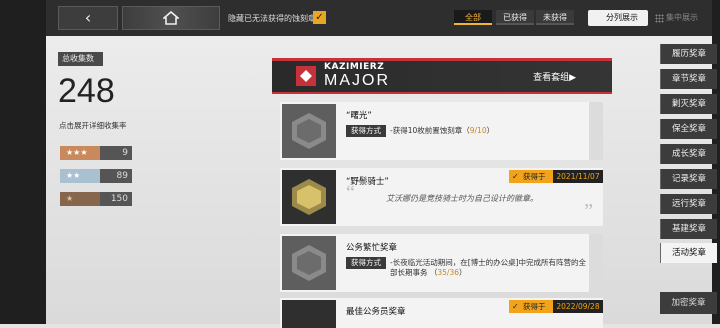 The image size is (720, 328). Describe the element at coordinates (376, 312) in the screenshot. I see `medal-name: 最佳公务员奖章` at that location.